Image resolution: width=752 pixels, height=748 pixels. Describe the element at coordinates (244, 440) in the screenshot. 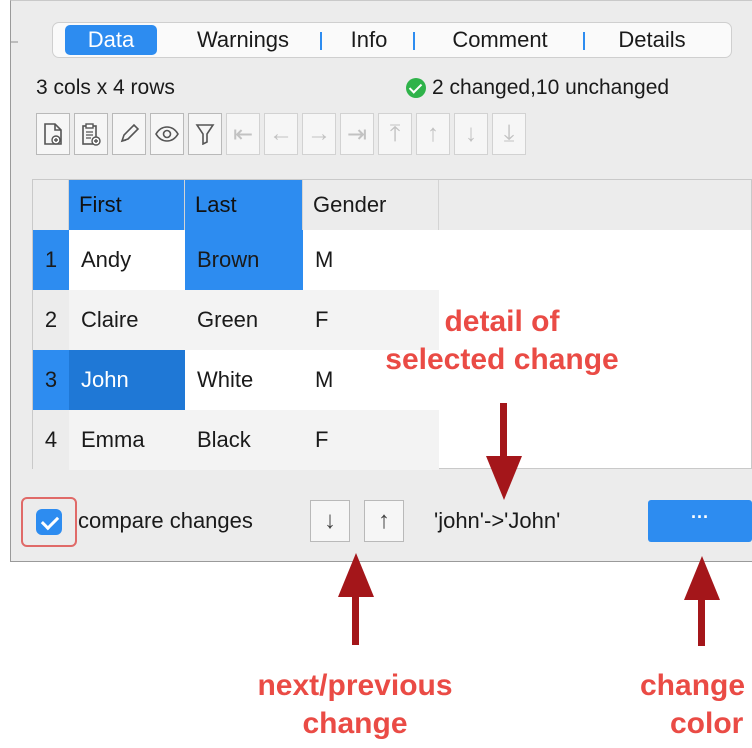

I see `table-cell: Black` at that location.